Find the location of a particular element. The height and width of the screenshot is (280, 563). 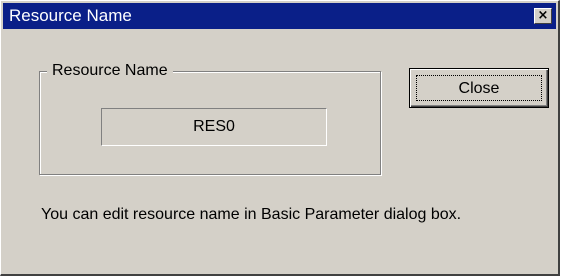

close-button-label: Close is located at coordinates (479, 88).